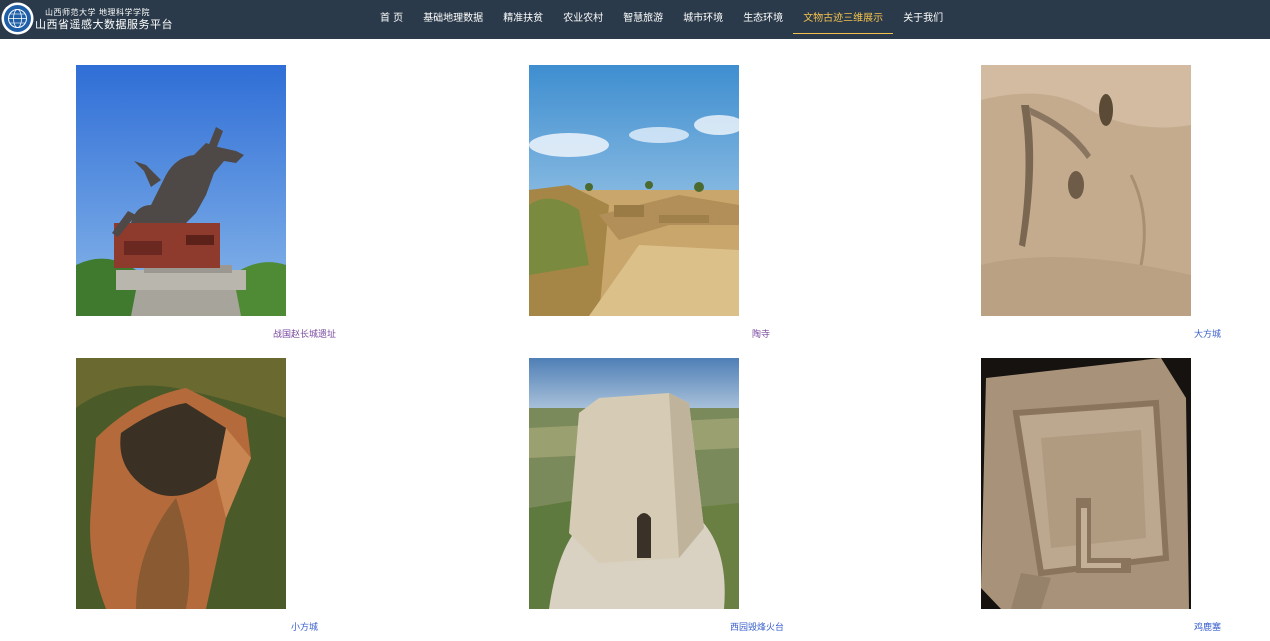 Image resolution: width=1270 pixels, height=641 pixels. I want to click on nav-home: 首 页, so click(391, 17).